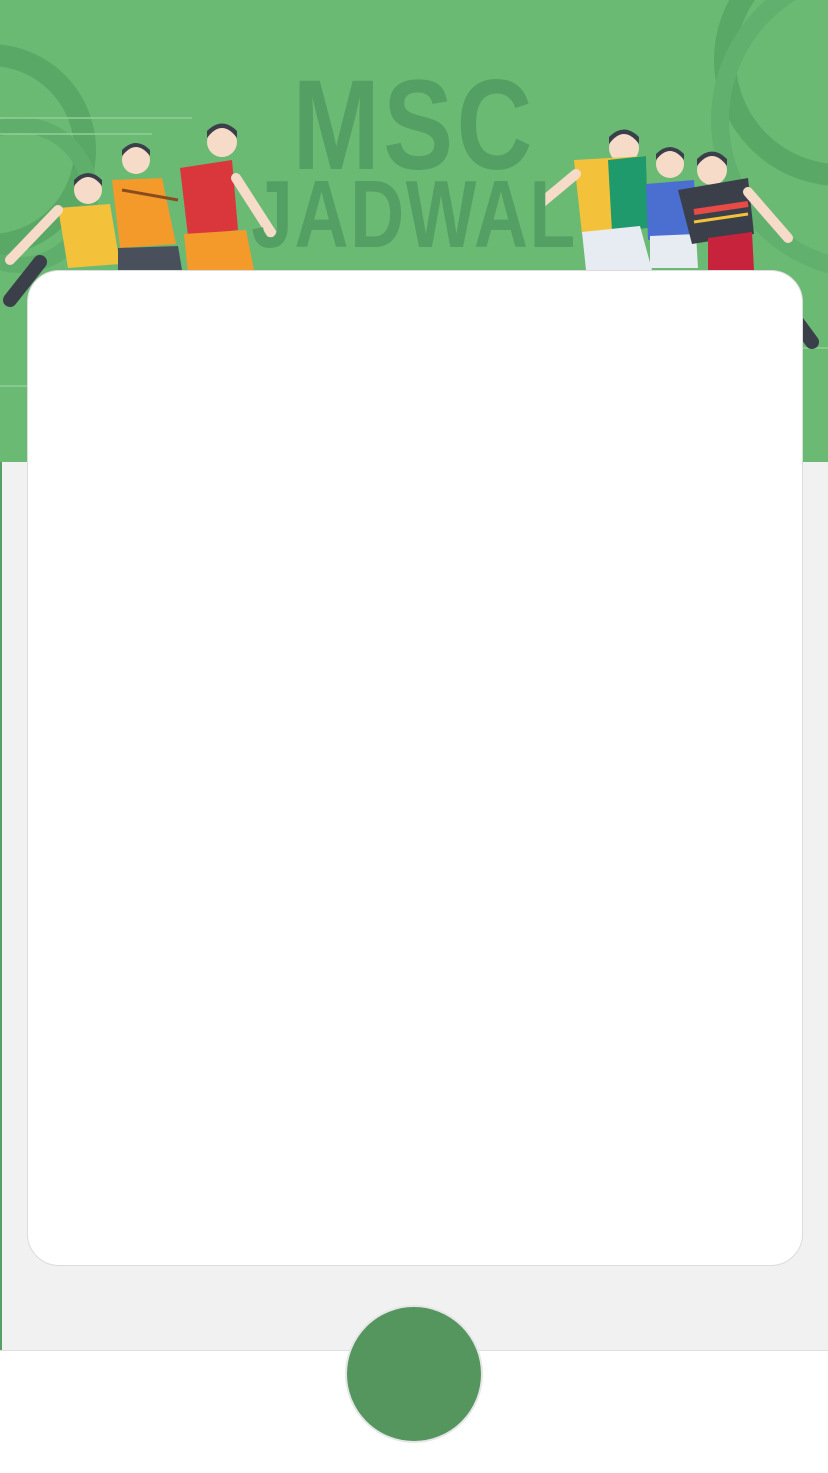 This screenshot has width=828, height=1473. What do you see at coordinates (414, 1374) in the screenshot?
I see `home-button` at bounding box center [414, 1374].